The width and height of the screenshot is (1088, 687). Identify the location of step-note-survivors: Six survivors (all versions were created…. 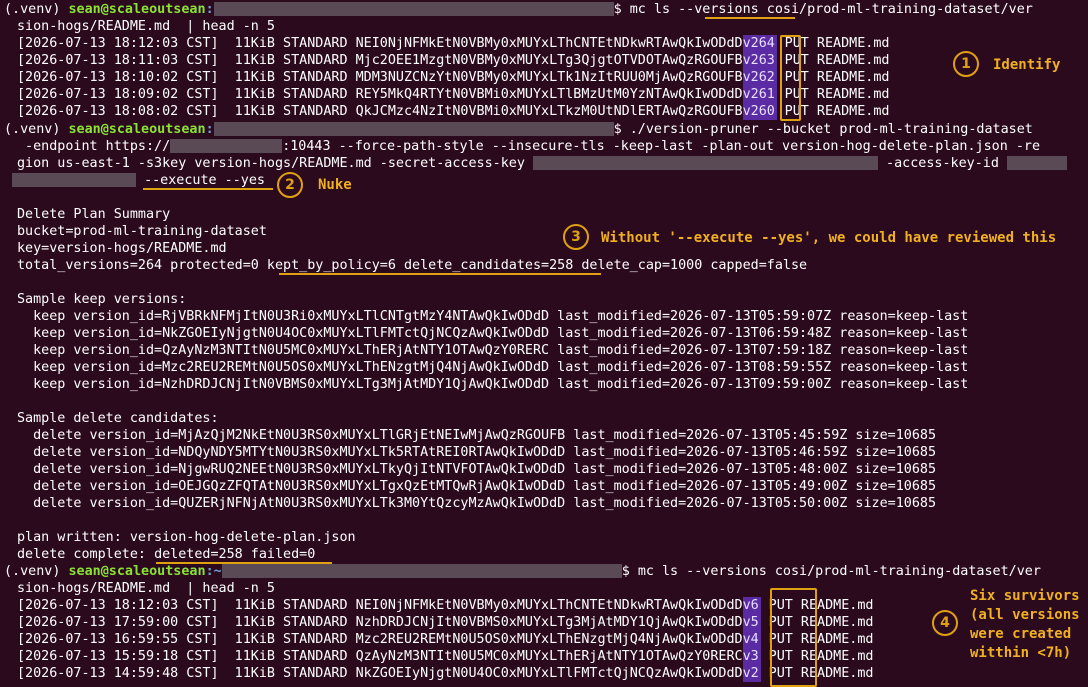
(1025, 625).